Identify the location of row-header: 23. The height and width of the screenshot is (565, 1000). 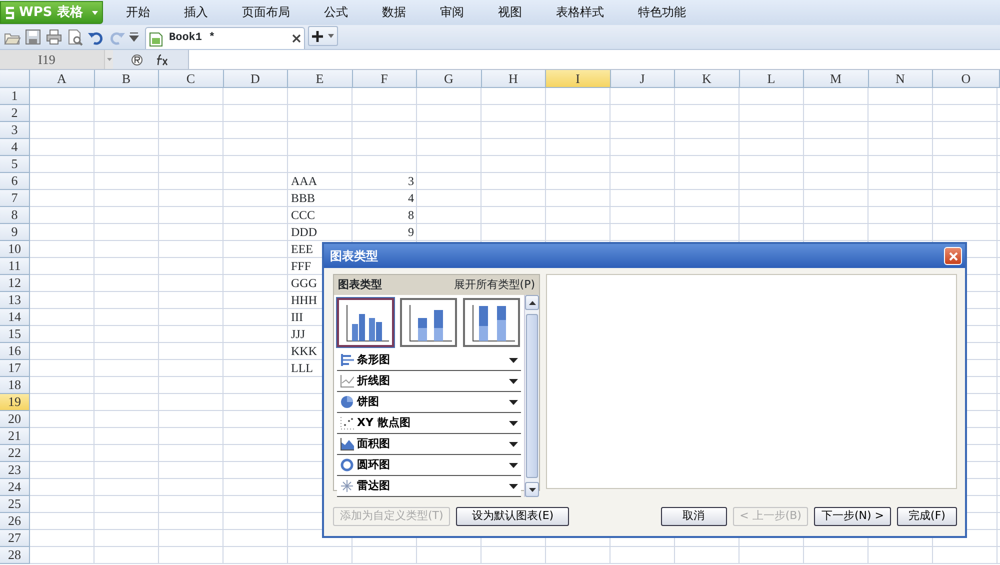
(15, 470).